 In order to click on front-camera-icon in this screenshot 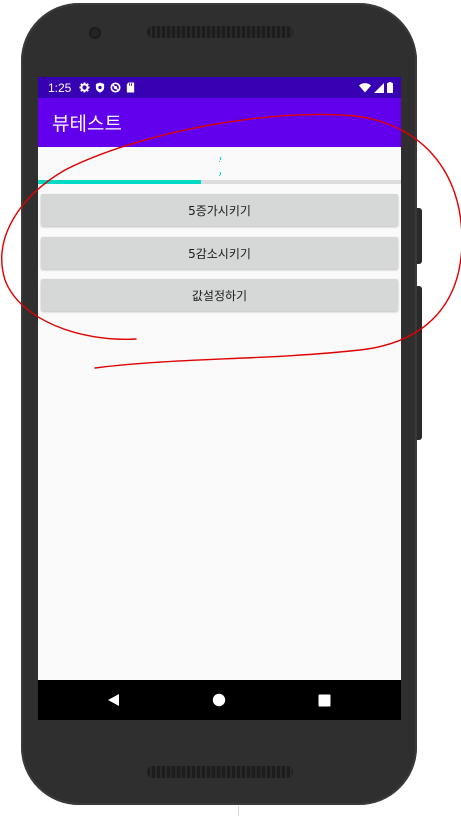, I will do `click(95, 33)`.